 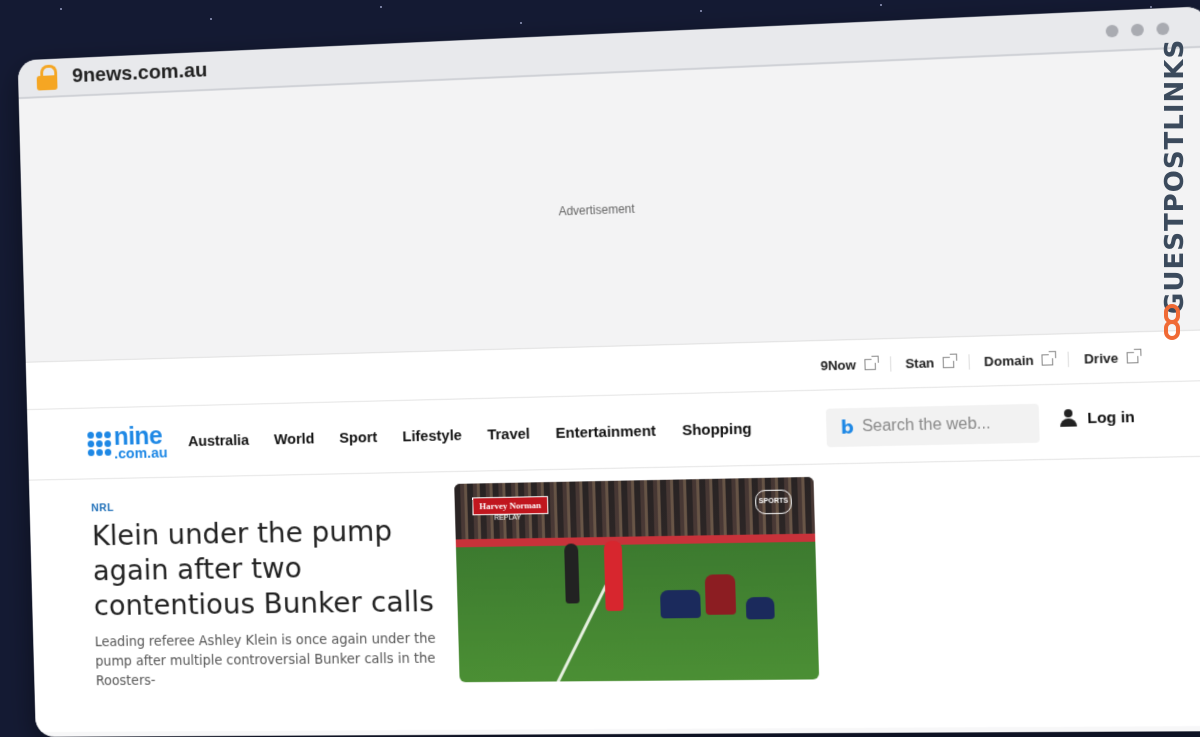 What do you see at coordinates (1101, 358) in the screenshot?
I see `utility-link-label: Drive` at bounding box center [1101, 358].